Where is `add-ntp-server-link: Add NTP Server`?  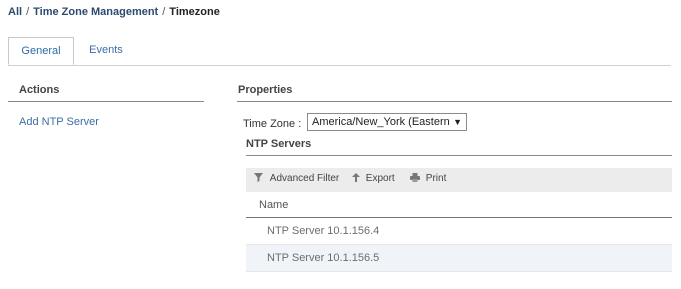 add-ntp-server-link: Add NTP Server is located at coordinates (59, 122).